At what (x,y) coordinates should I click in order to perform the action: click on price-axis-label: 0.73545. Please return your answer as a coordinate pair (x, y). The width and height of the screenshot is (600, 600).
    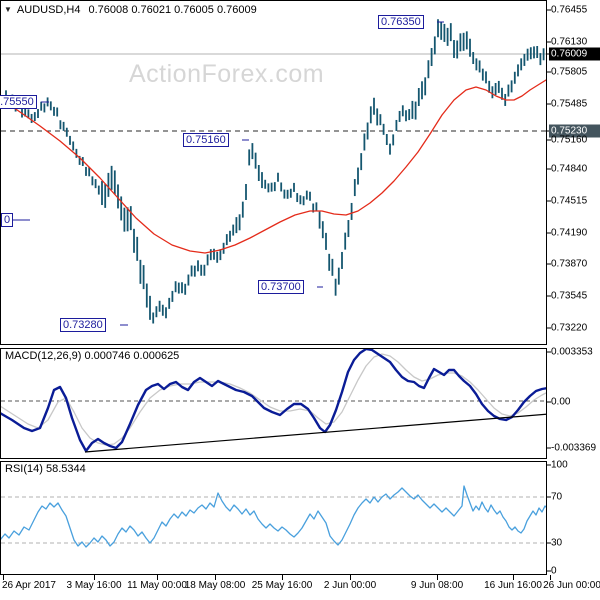
    Looking at the image, I should click on (569, 296).